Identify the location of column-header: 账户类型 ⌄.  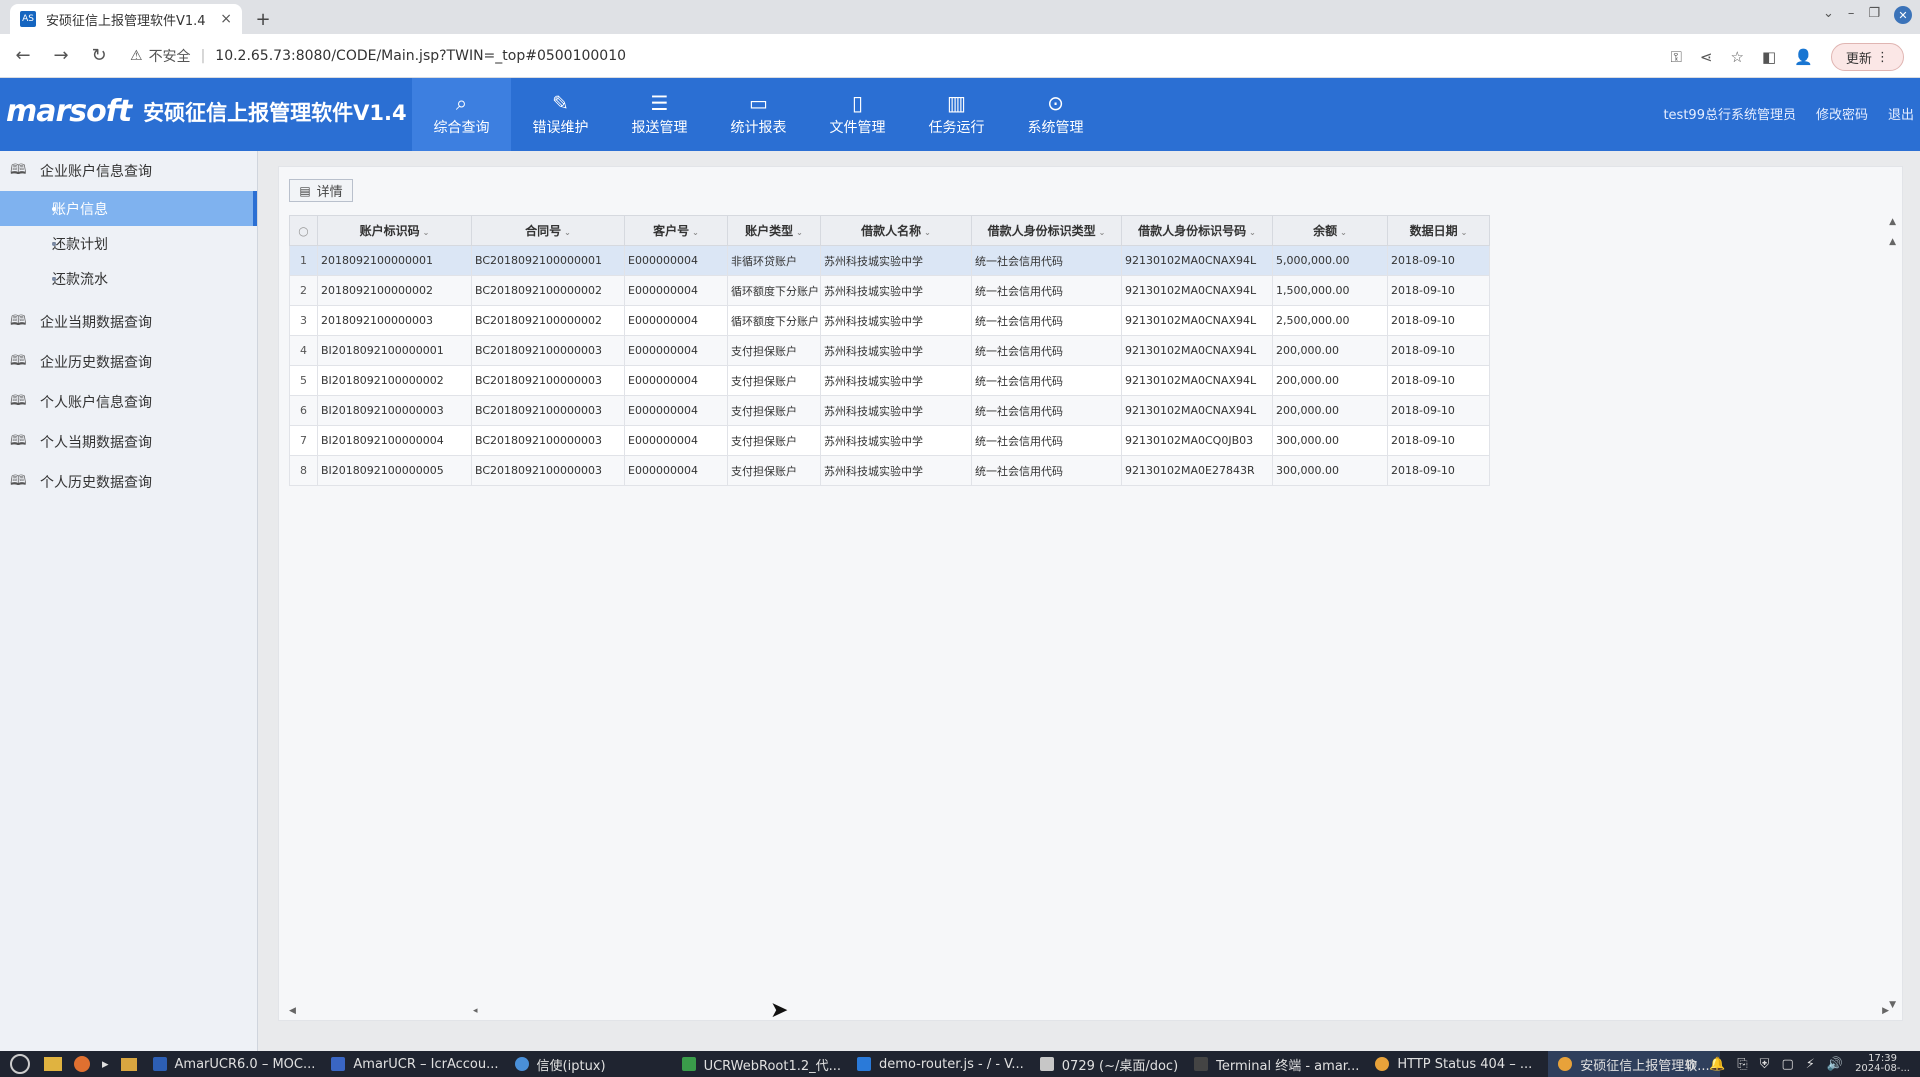
(774, 230).